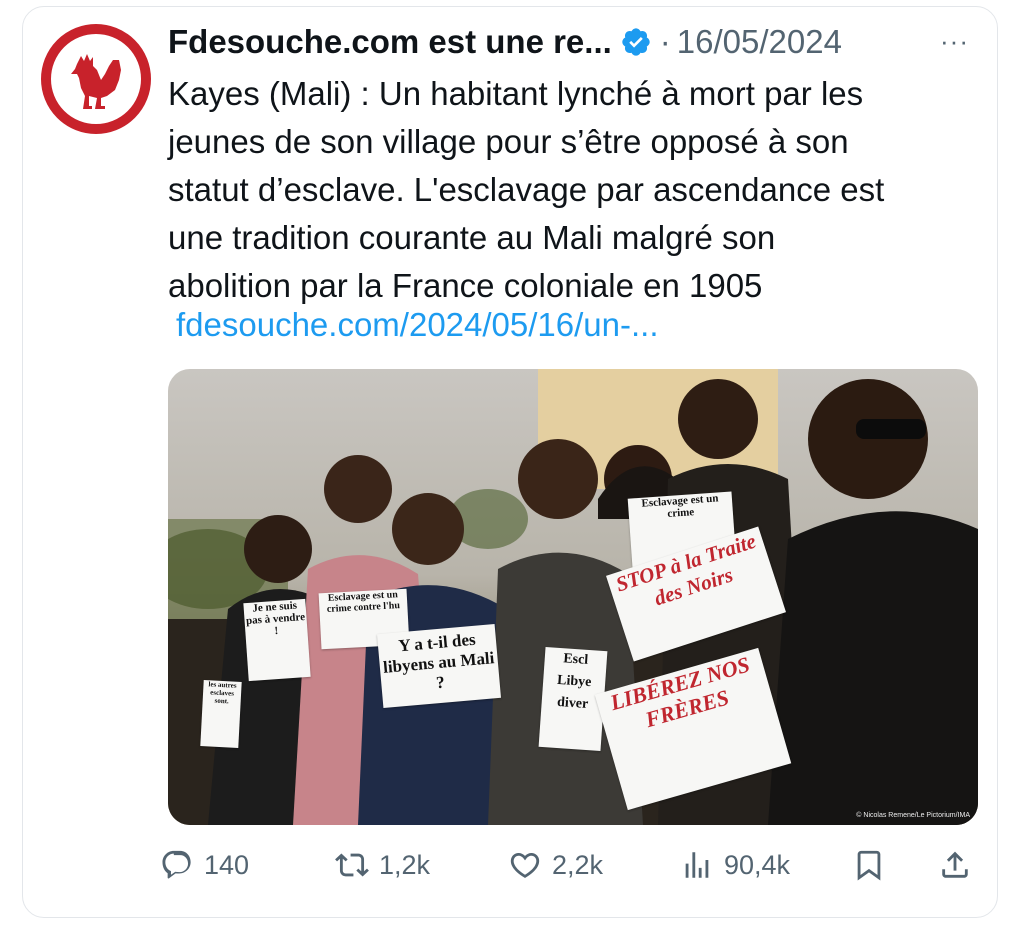 This screenshot has width=1024, height=933. What do you see at coordinates (578, 864) in the screenshot?
I see `like-count: 2,2k` at bounding box center [578, 864].